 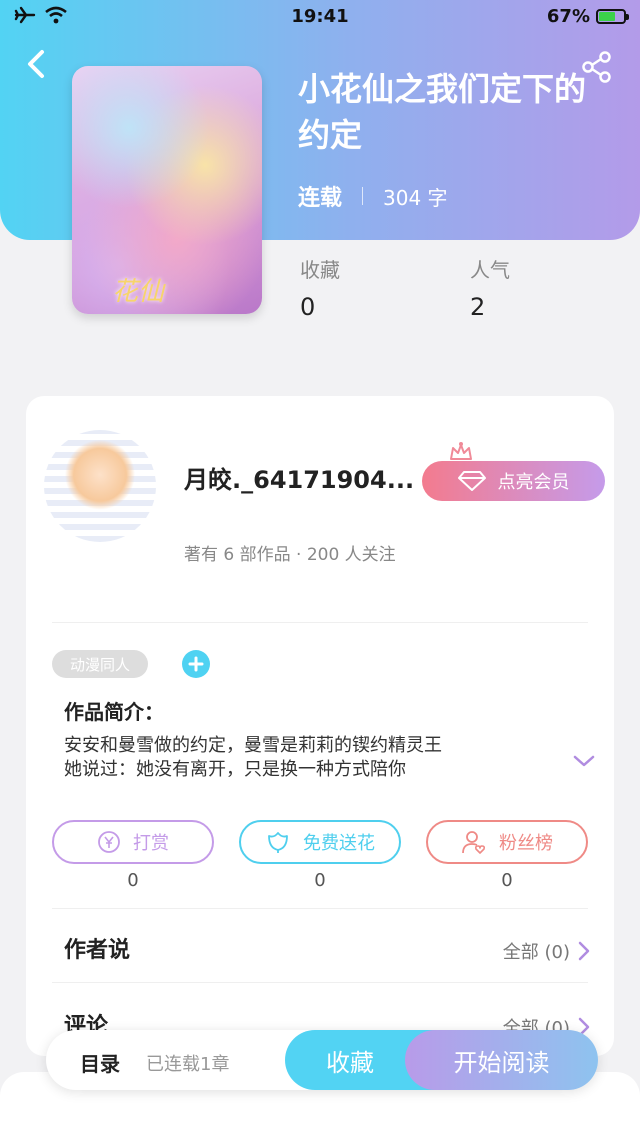 What do you see at coordinates (151, 843) in the screenshot?
I see `tip-label: 打赏` at bounding box center [151, 843].